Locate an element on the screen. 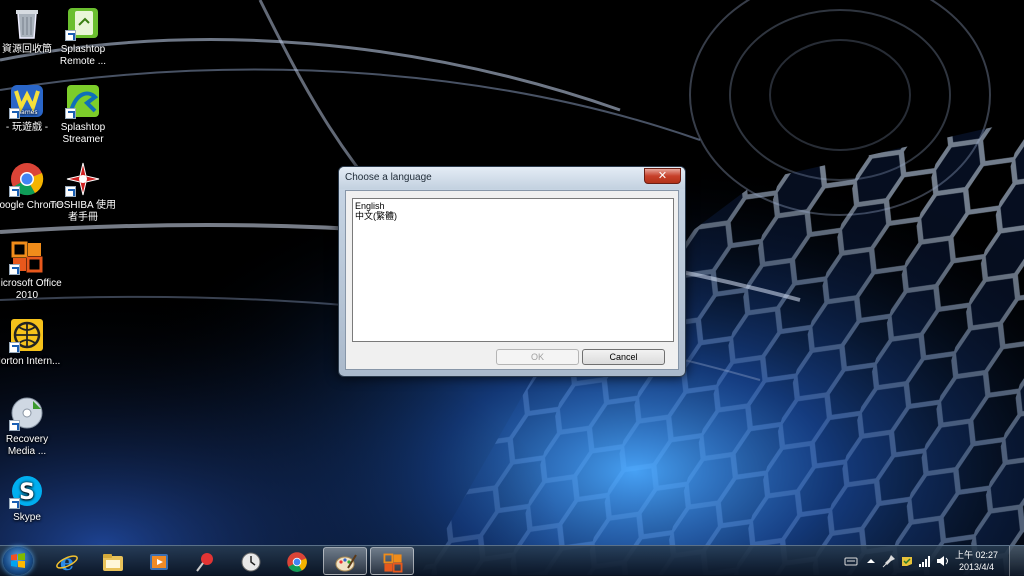 The width and height of the screenshot is (1024, 576). language-listbox: English 中文(繁體) is located at coordinates (513, 270).